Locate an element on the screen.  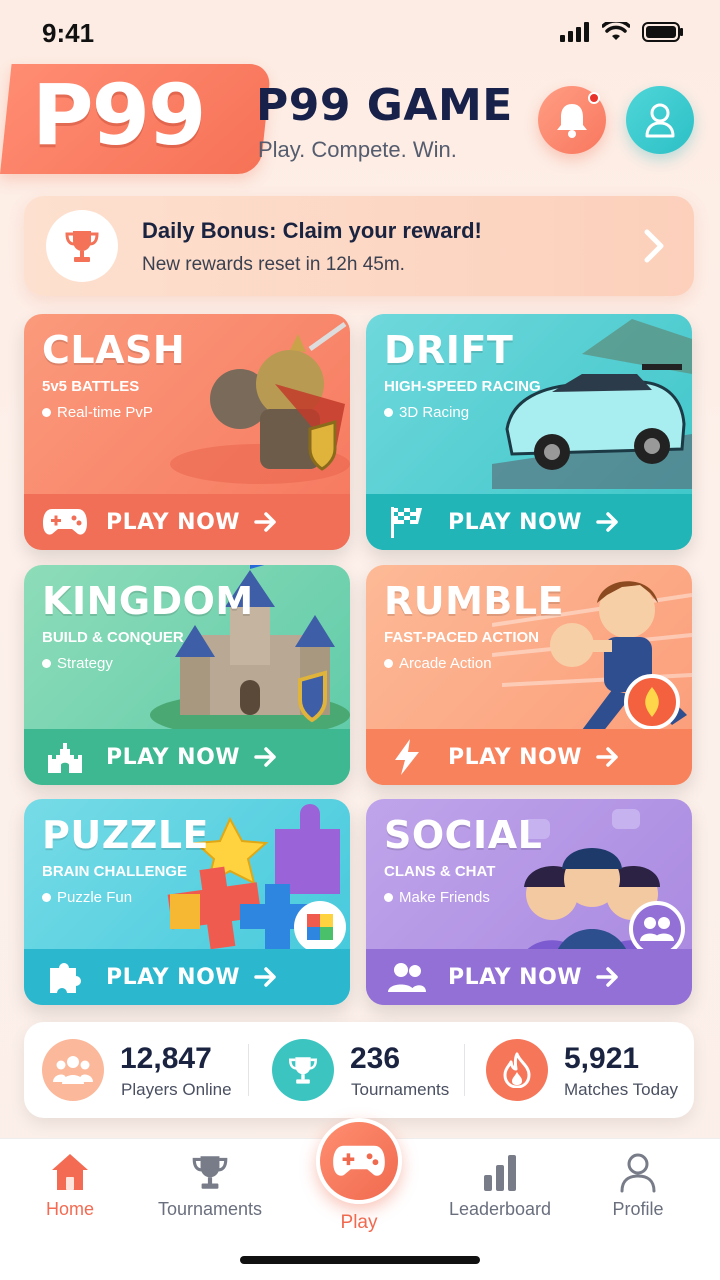
game-title: RUMBLE is located at coordinates (474, 601).